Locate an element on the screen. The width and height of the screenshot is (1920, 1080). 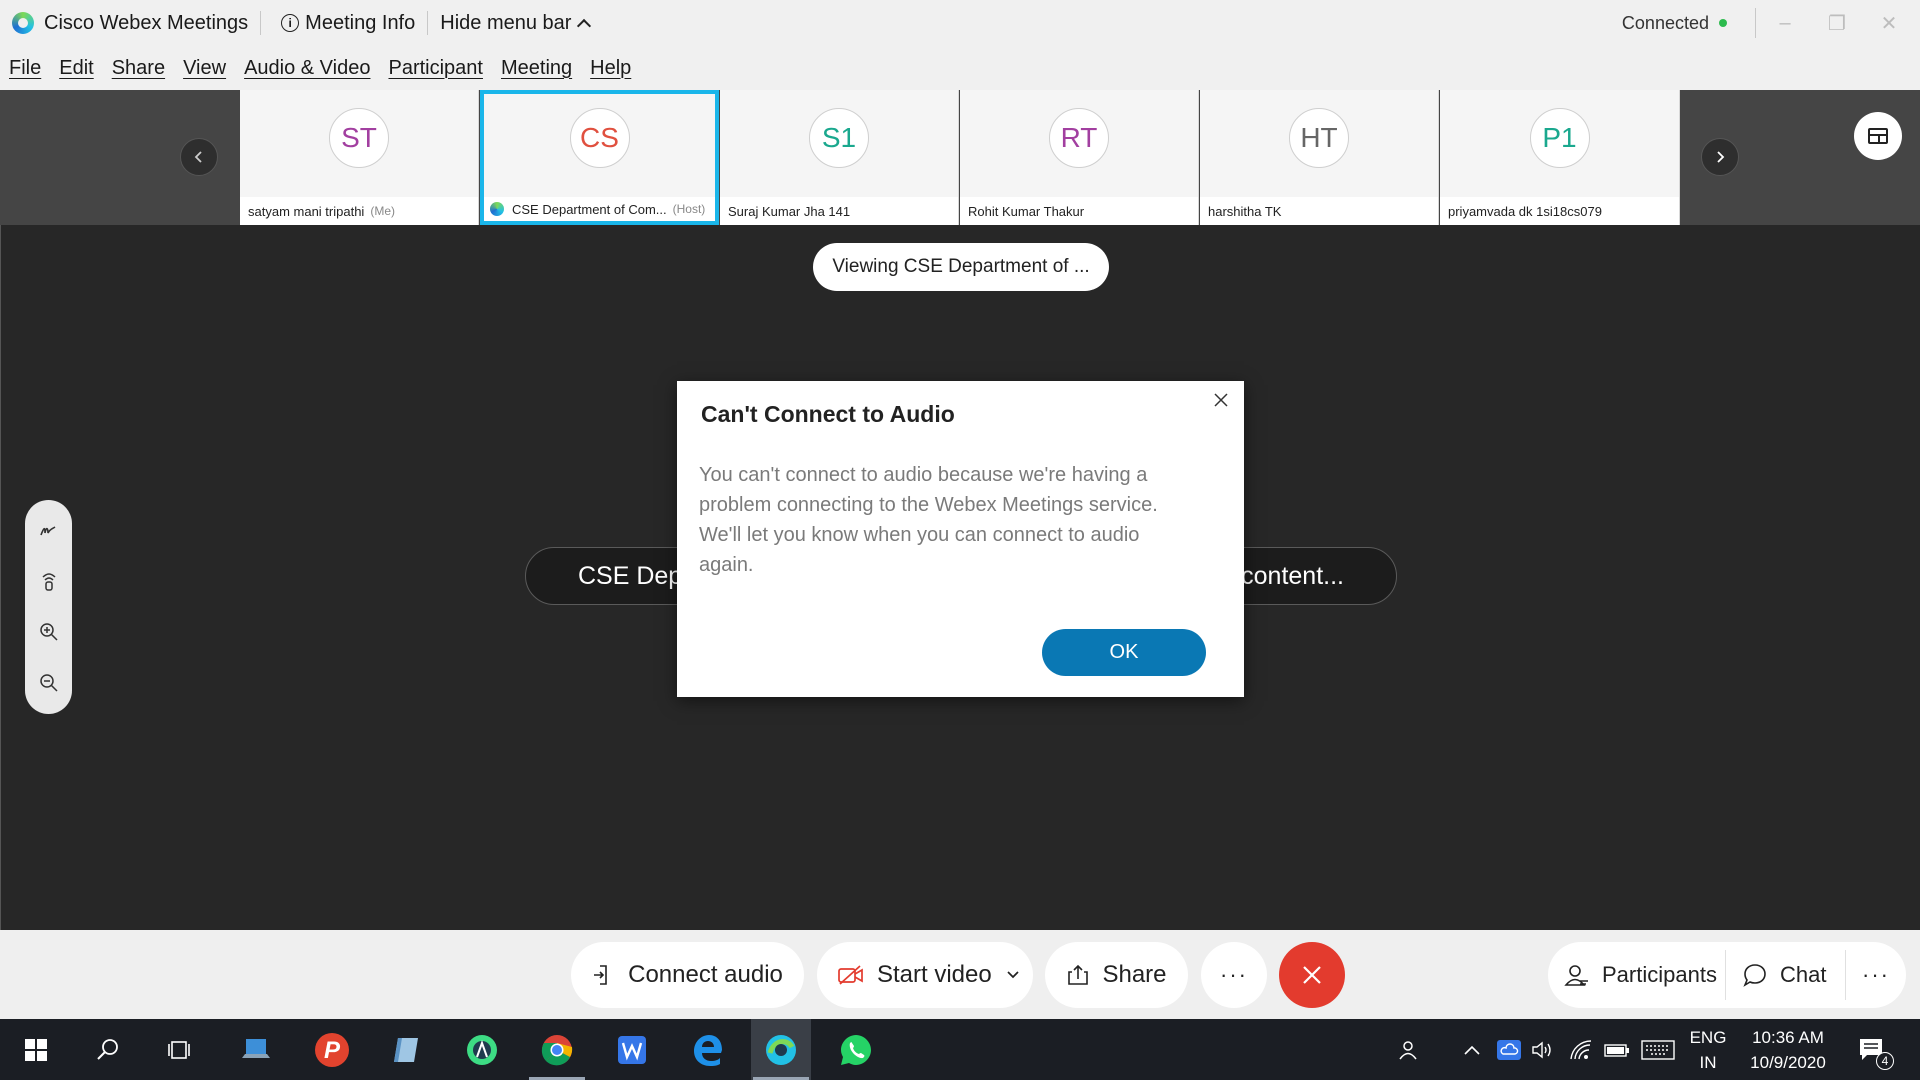
input-language-button: ENG IN is located at coordinates (1708, 1050).